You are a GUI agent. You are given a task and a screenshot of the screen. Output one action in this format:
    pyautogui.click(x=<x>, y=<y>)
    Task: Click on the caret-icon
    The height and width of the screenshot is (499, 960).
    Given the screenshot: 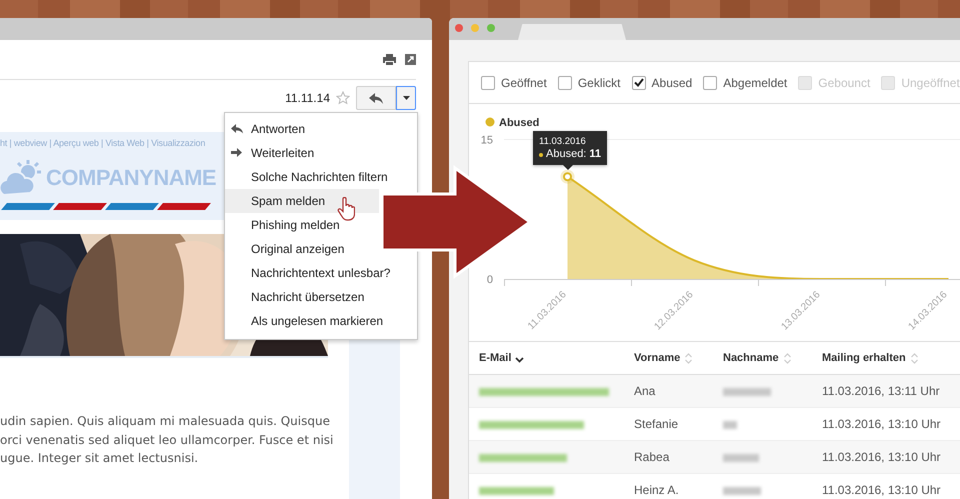 What is the action you would take?
    pyautogui.click(x=406, y=98)
    